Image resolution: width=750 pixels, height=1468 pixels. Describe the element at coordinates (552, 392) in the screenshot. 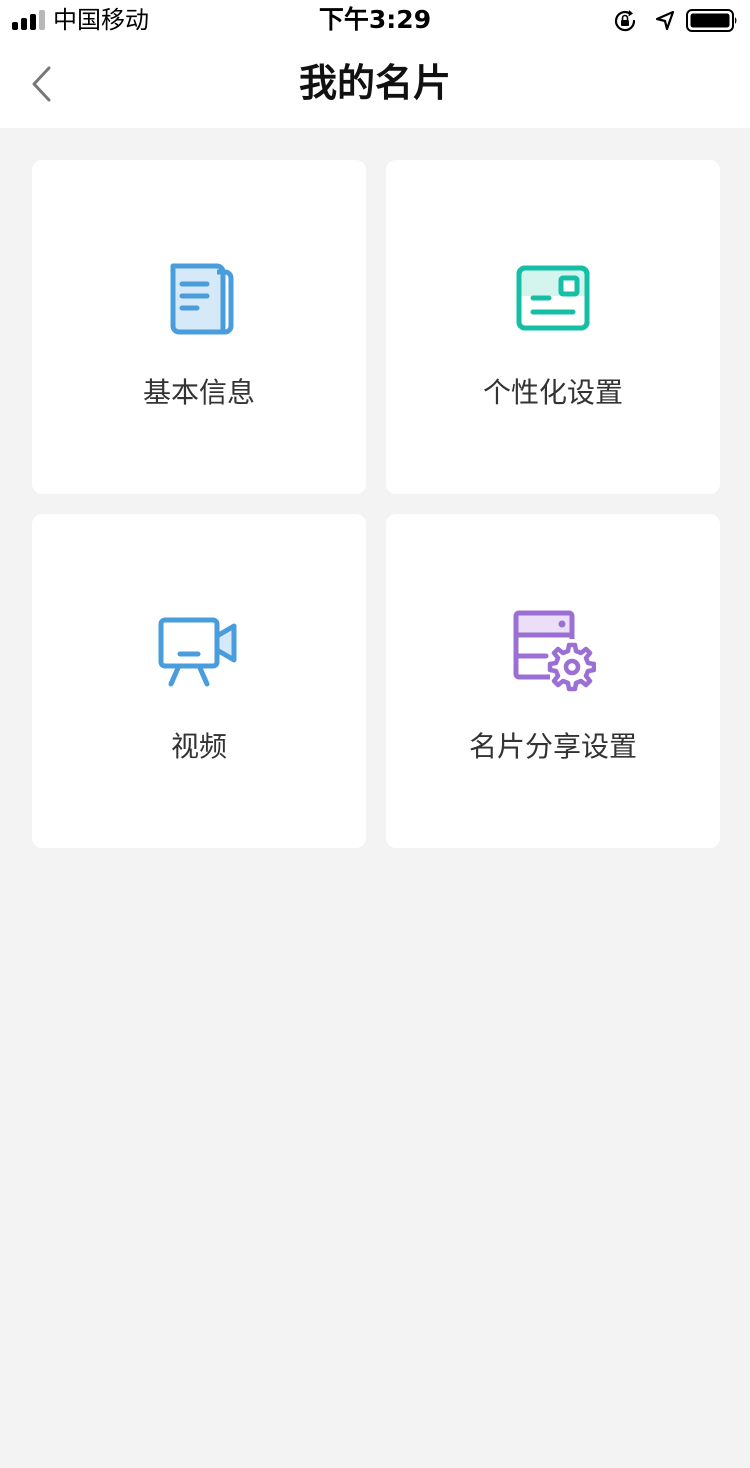

I see `card-label: 个性化设置` at that location.